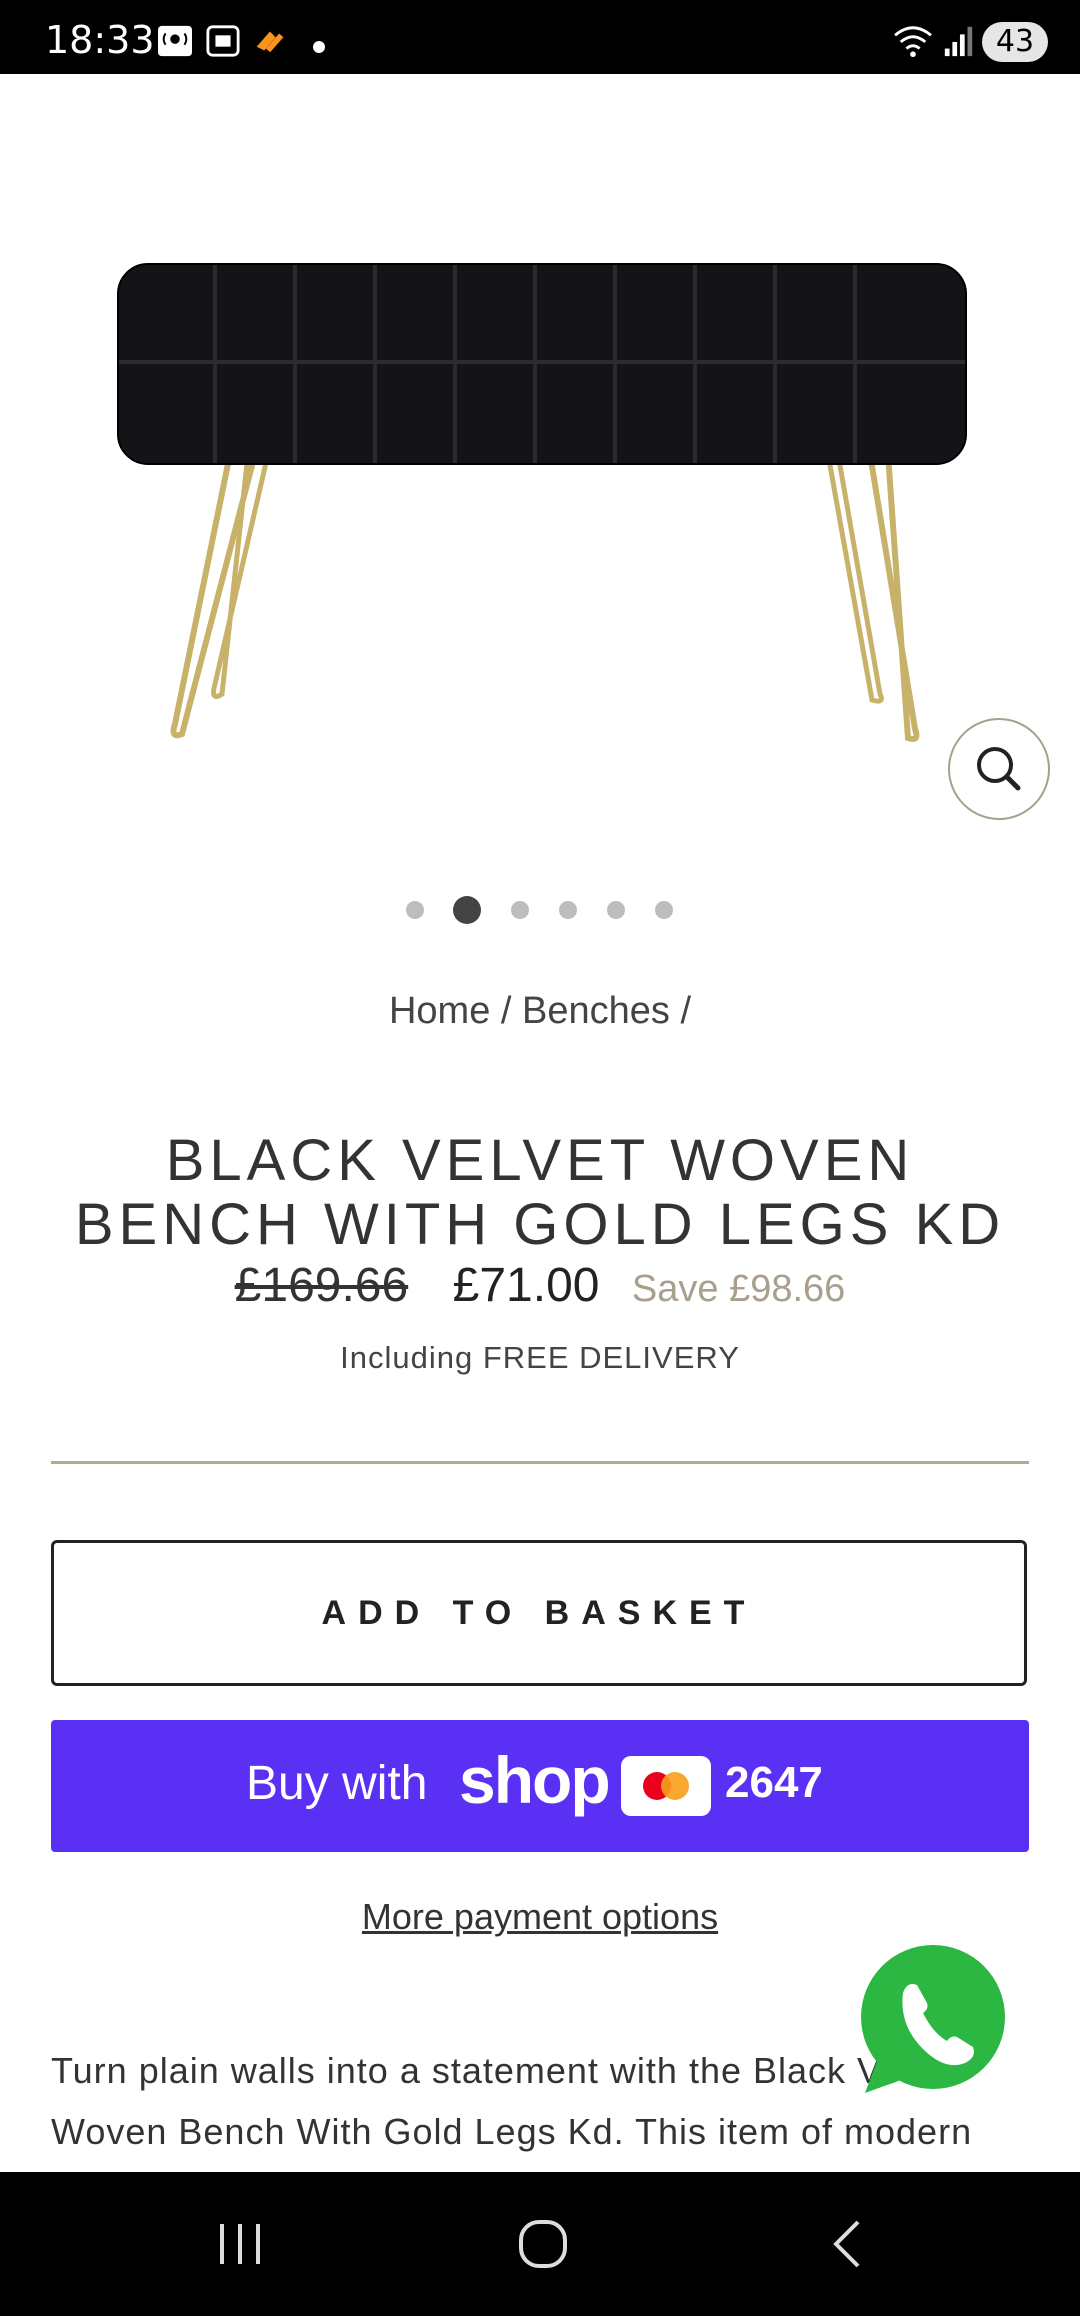  What do you see at coordinates (270, 42) in the screenshot?
I see `app-icon` at bounding box center [270, 42].